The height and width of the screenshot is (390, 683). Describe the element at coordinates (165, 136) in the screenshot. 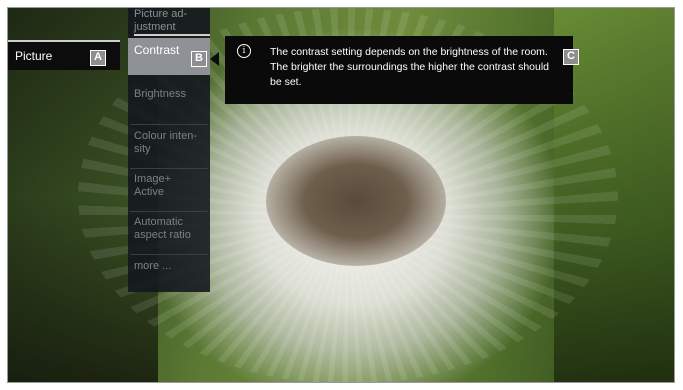

I see `menu-item-label-line1: Colour inten-` at that location.